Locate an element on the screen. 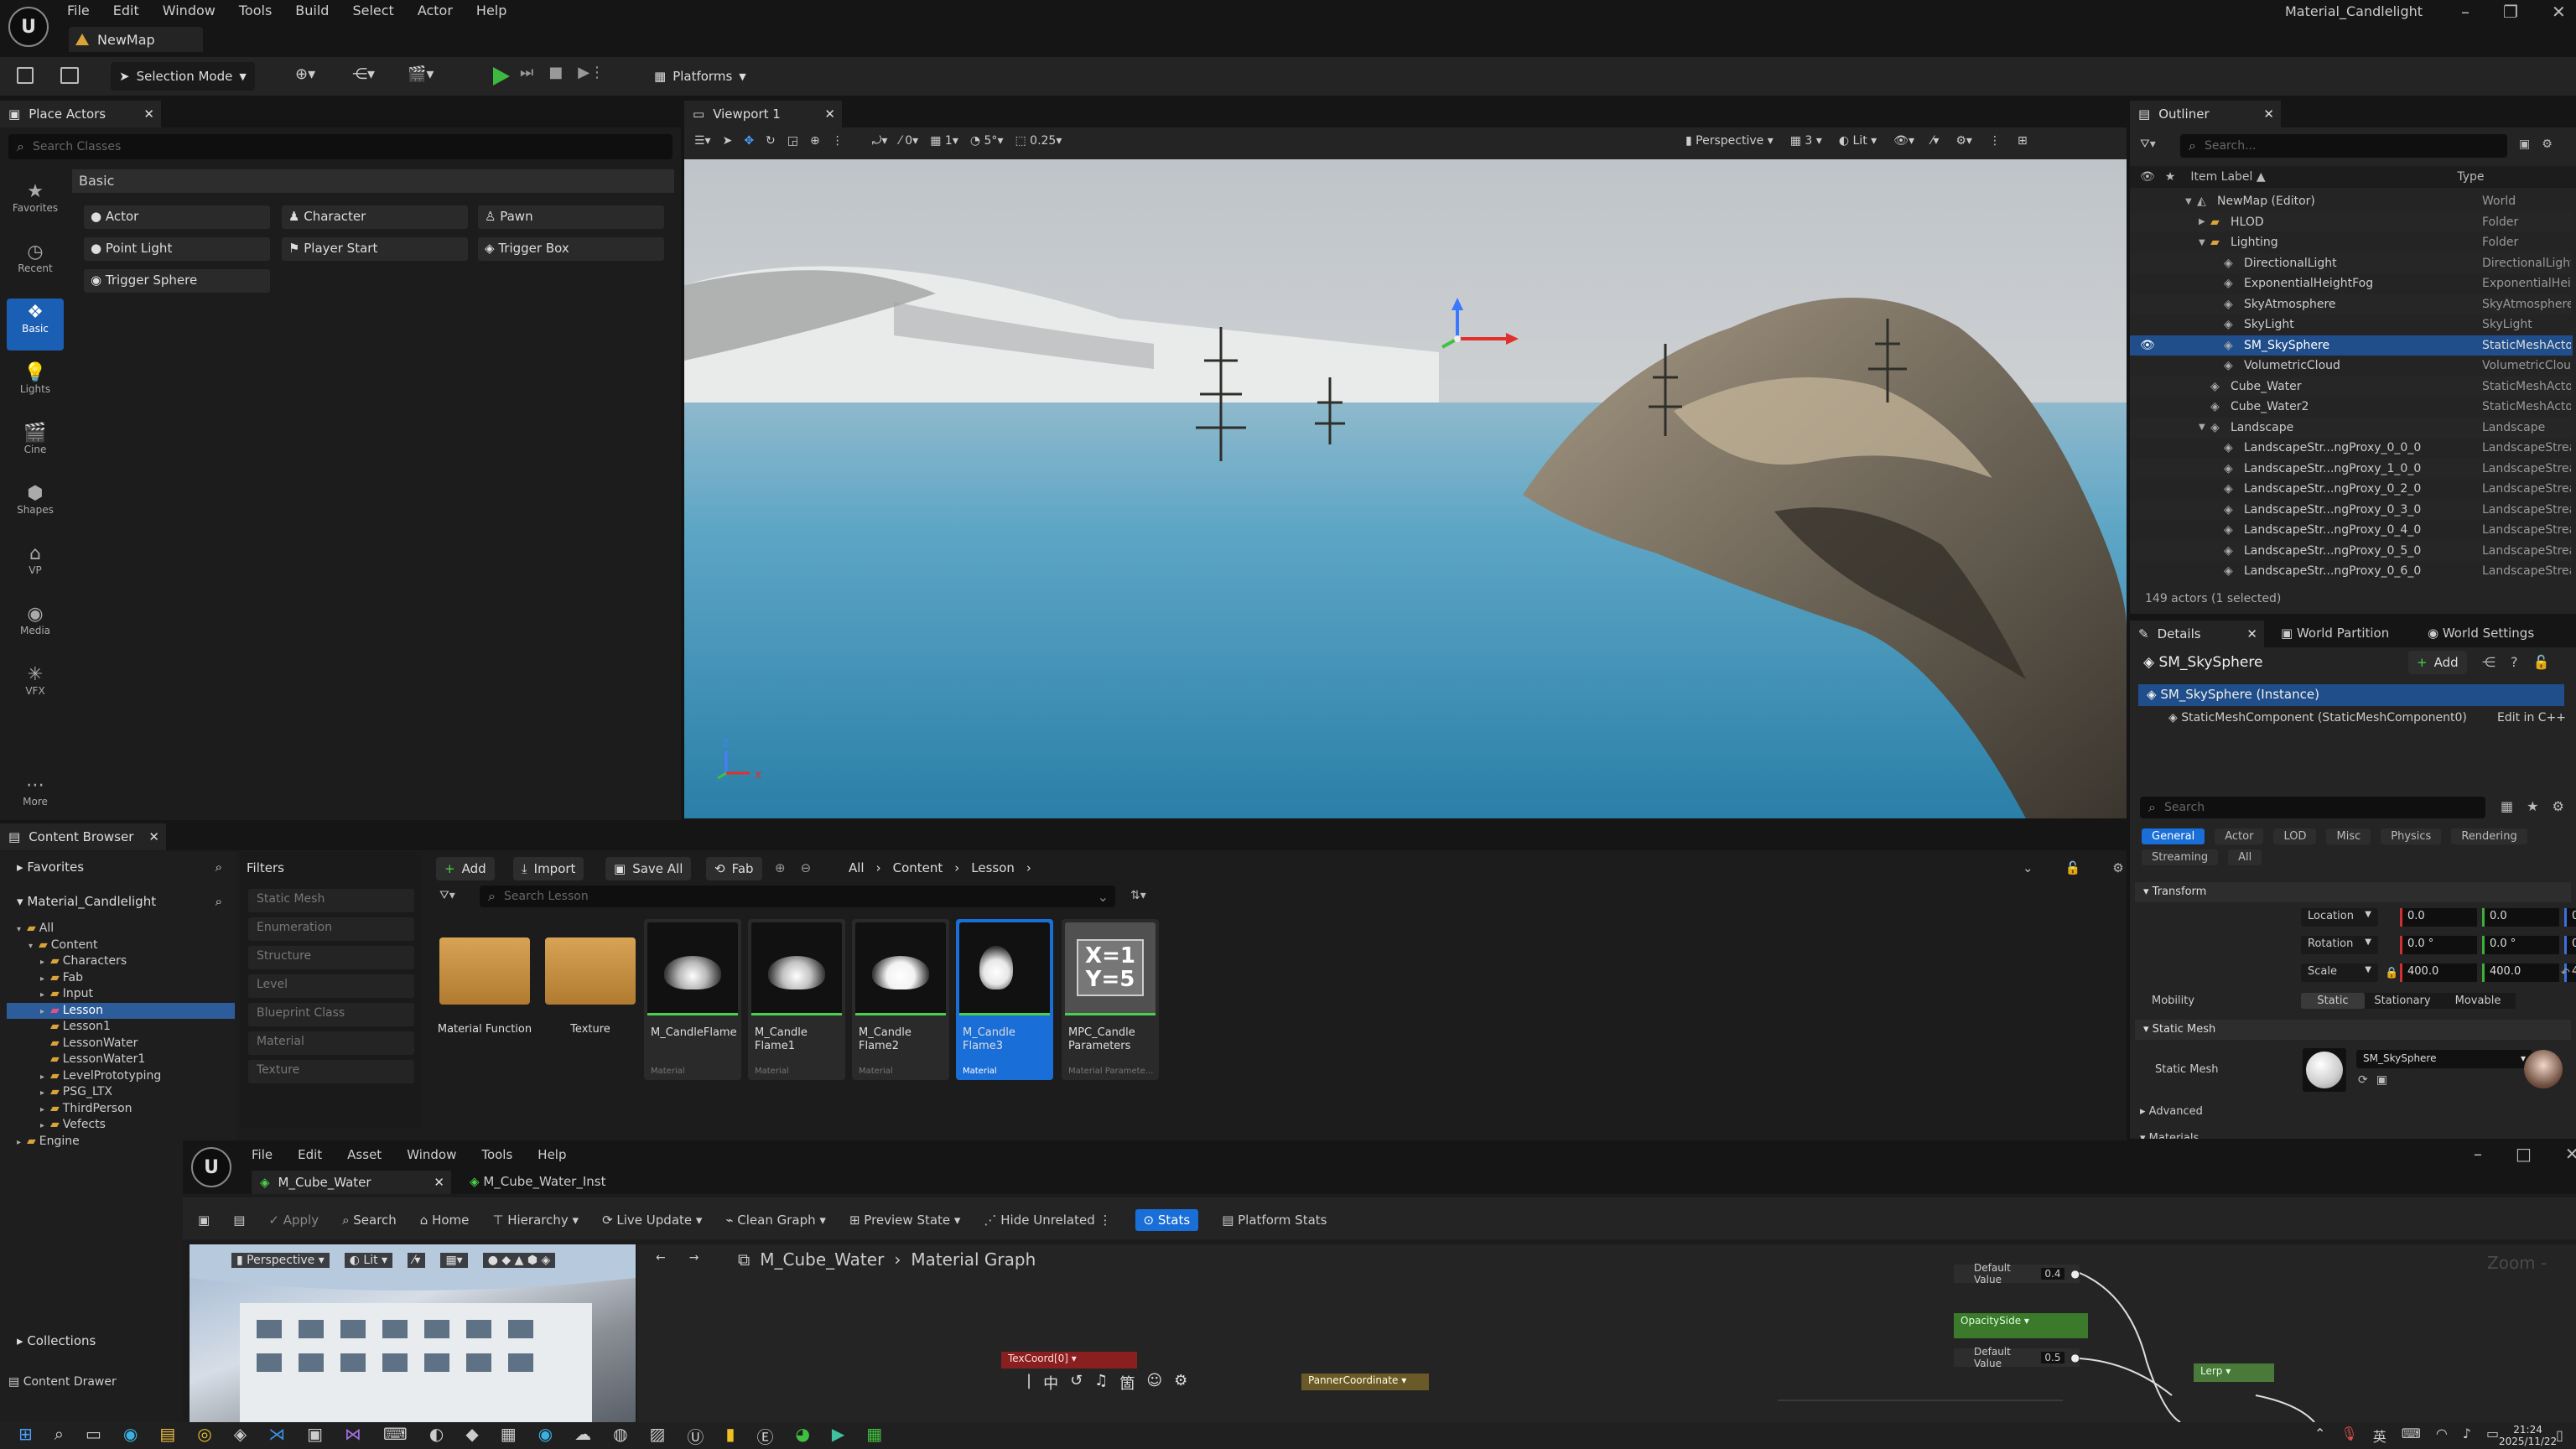 The height and width of the screenshot is (1449, 2576). stop-icon: ■ is located at coordinates (555, 72).